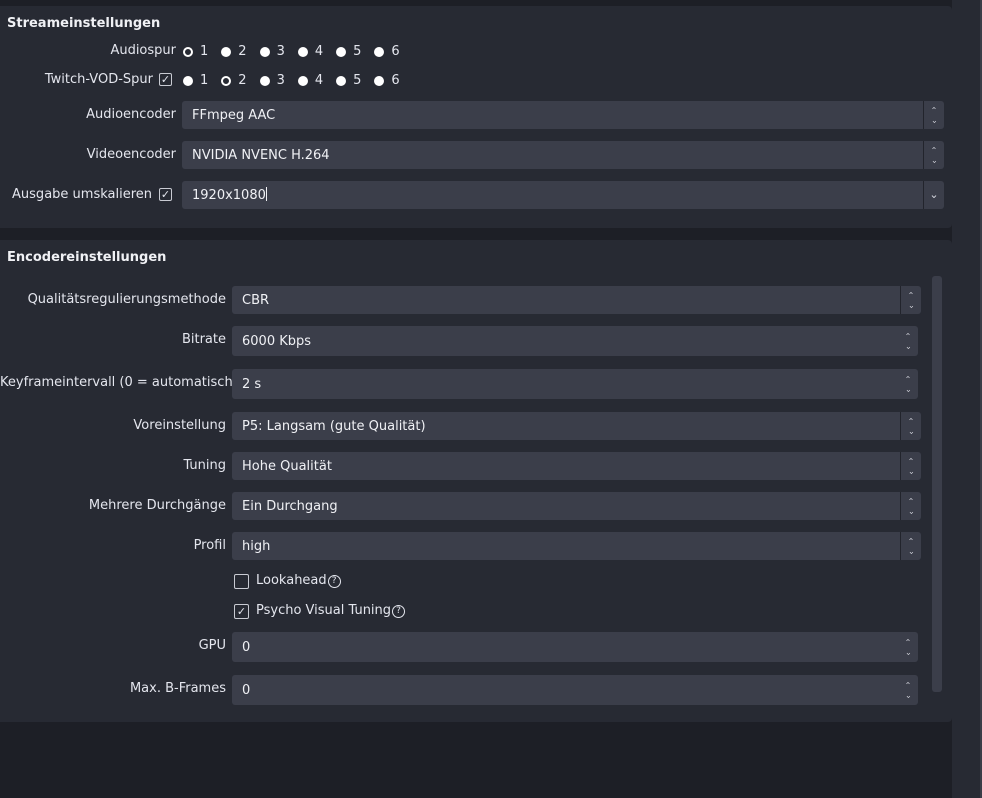 This screenshot has width=982, height=798. Describe the element at coordinates (290, 506) in the screenshot. I see `multipass-value: Ein Durchgang` at that location.